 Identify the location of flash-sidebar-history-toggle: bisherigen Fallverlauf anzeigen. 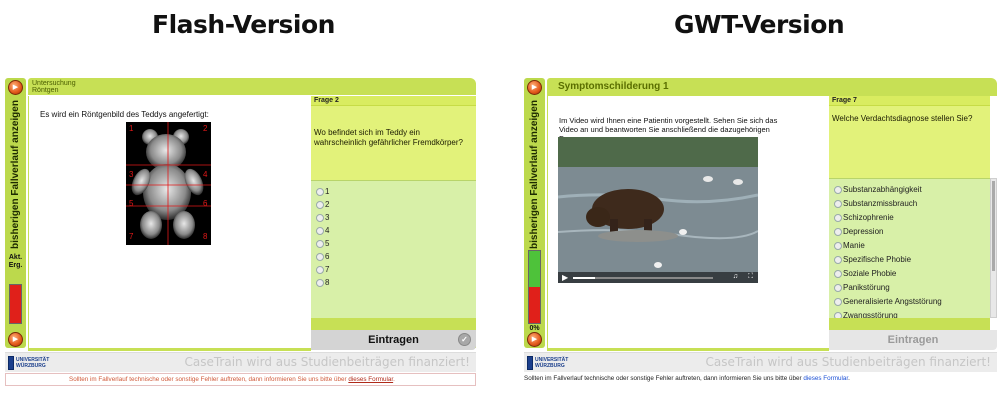
(15, 174).